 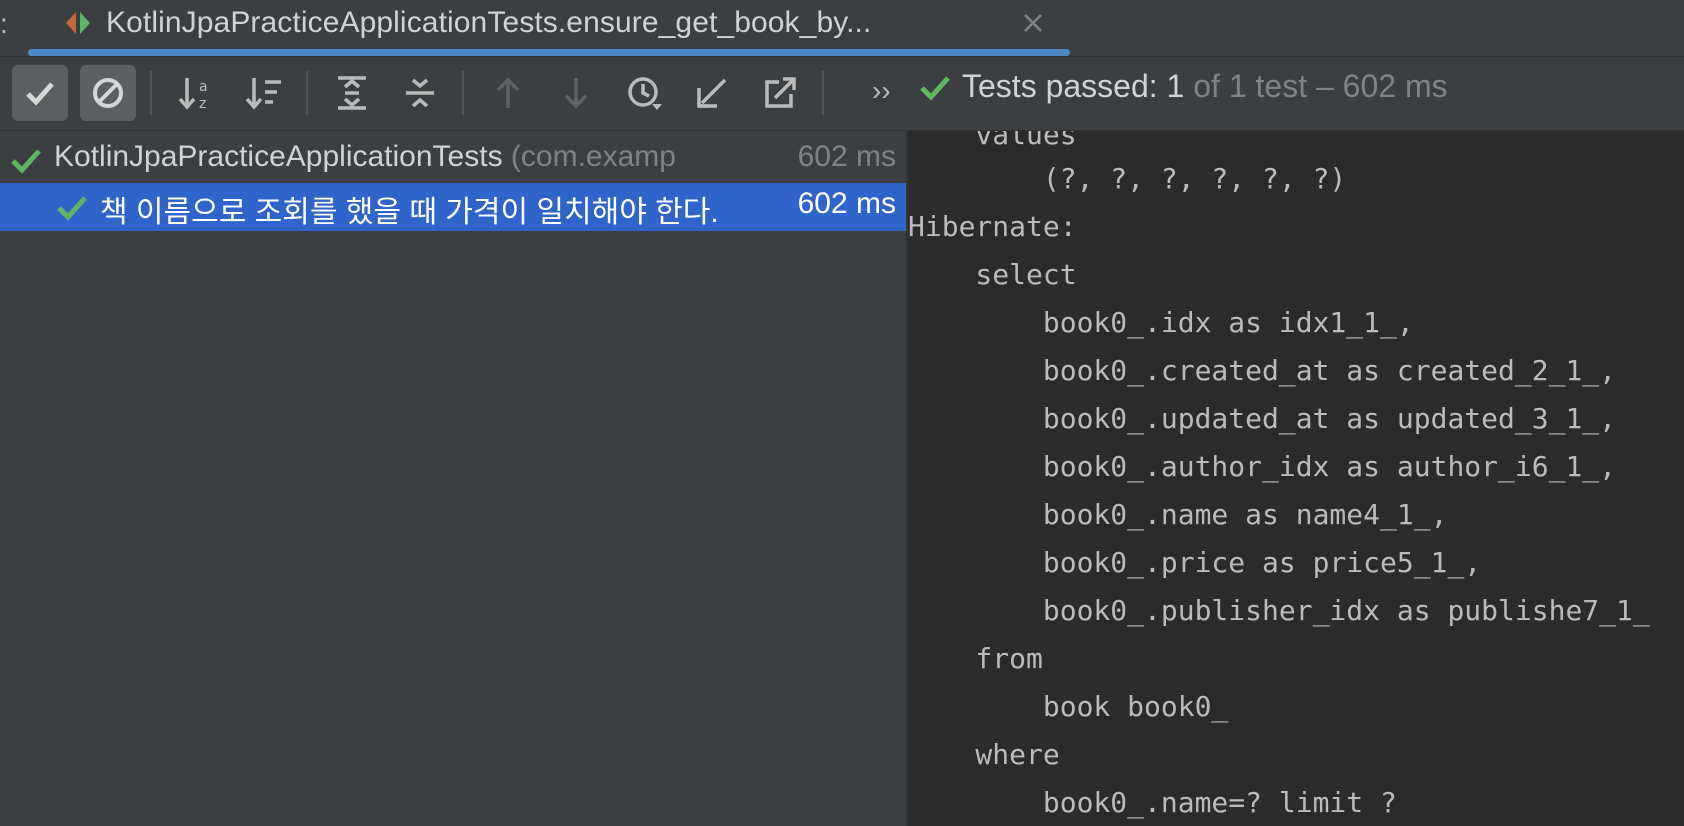 What do you see at coordinates (846, 203) in the screenshot?
I see `test-method-time: 602 ms` at bounding box center [846, 203].